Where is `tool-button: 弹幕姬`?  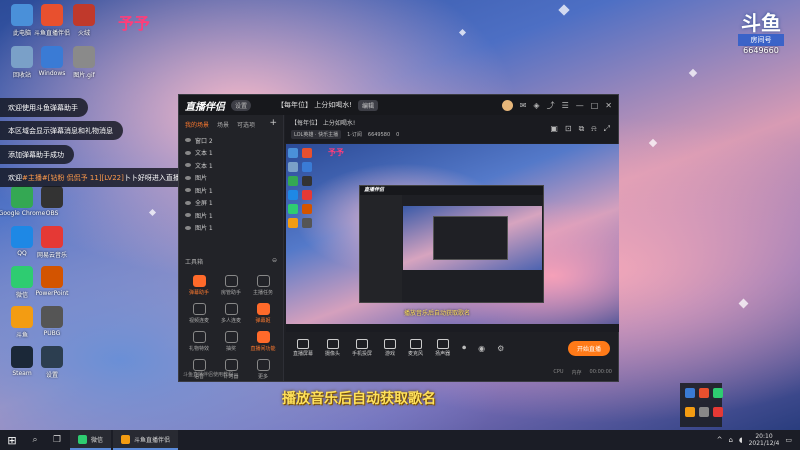 tool-button: 弹幕姬 is located at coordinates (263, 313).